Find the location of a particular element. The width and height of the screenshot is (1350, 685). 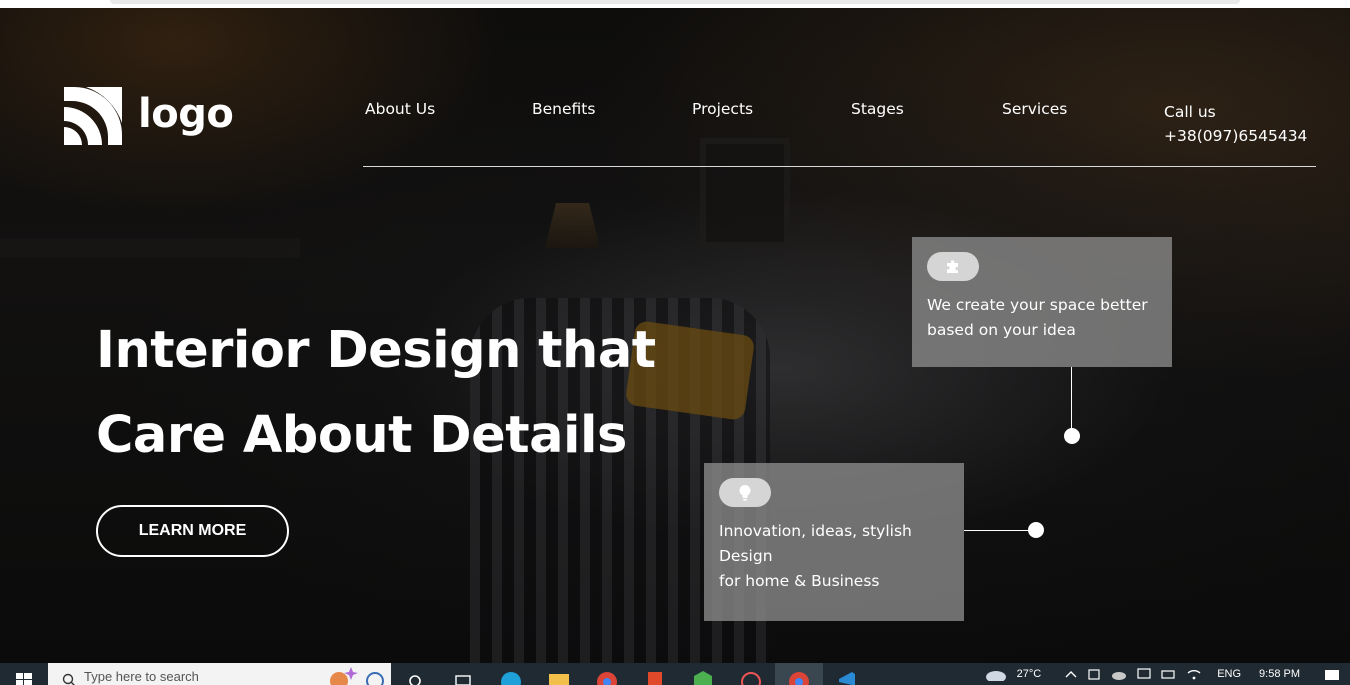

clock-time: 9:58 PM is located at coordinates (1279, 674).